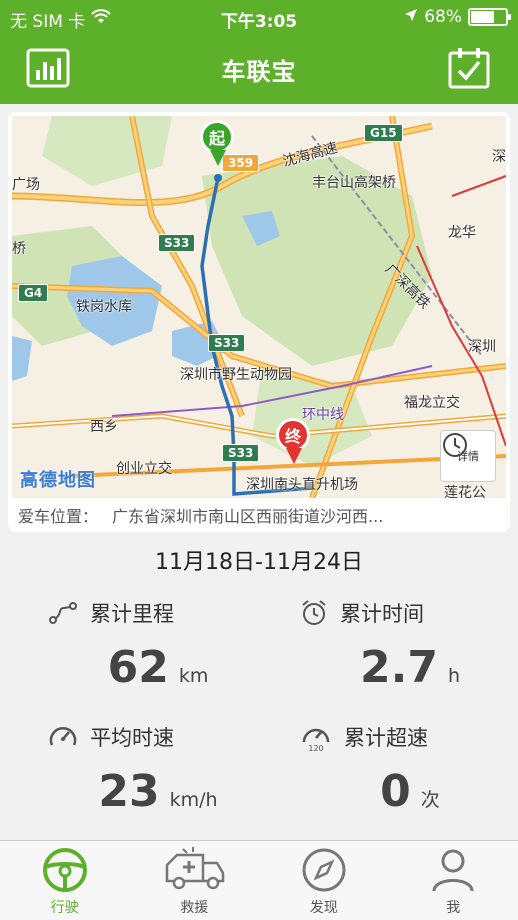  I want to click on start-pin: 起, so click(218, 145).